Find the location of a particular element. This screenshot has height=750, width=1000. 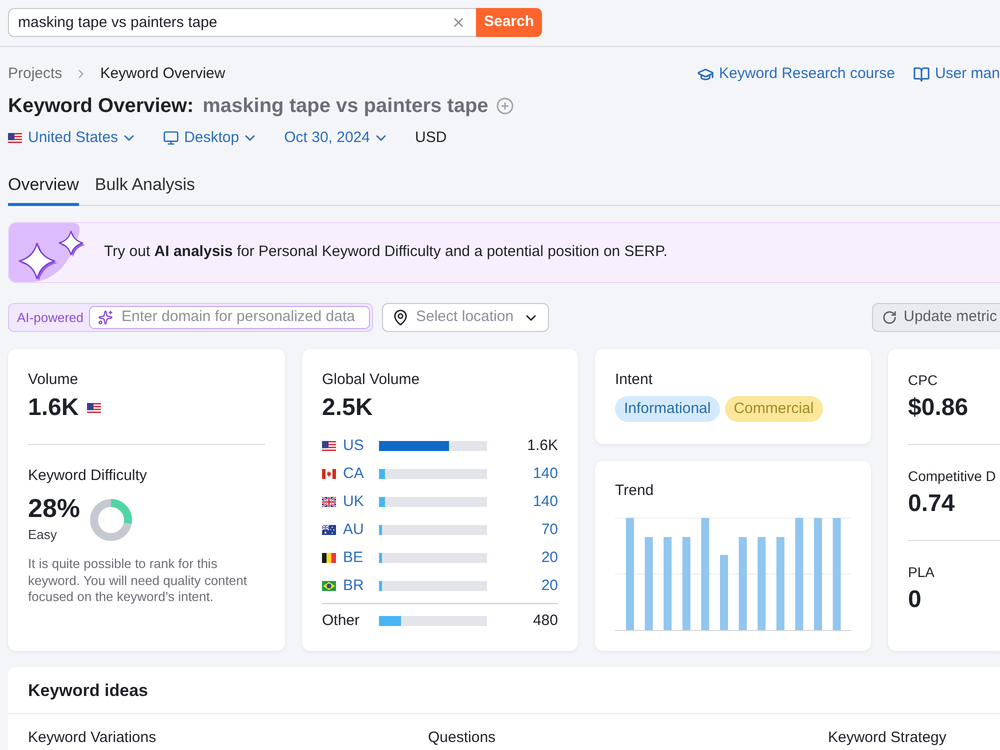

country-volume: 70 is located at coordinates (549, 530).